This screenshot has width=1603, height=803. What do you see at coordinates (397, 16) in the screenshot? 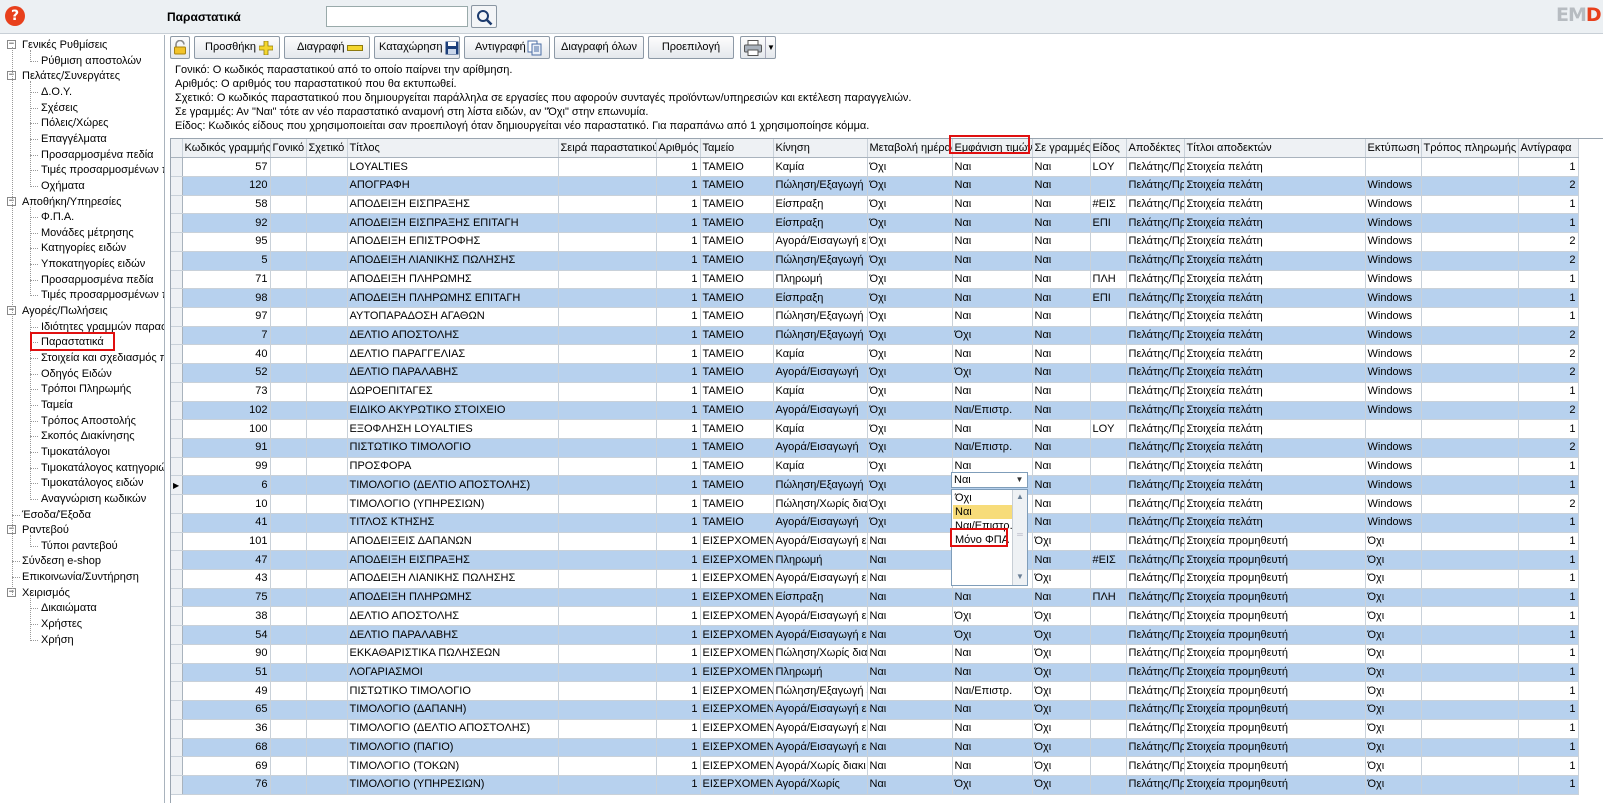
I see `search-input` at bounding box center [397, 16].